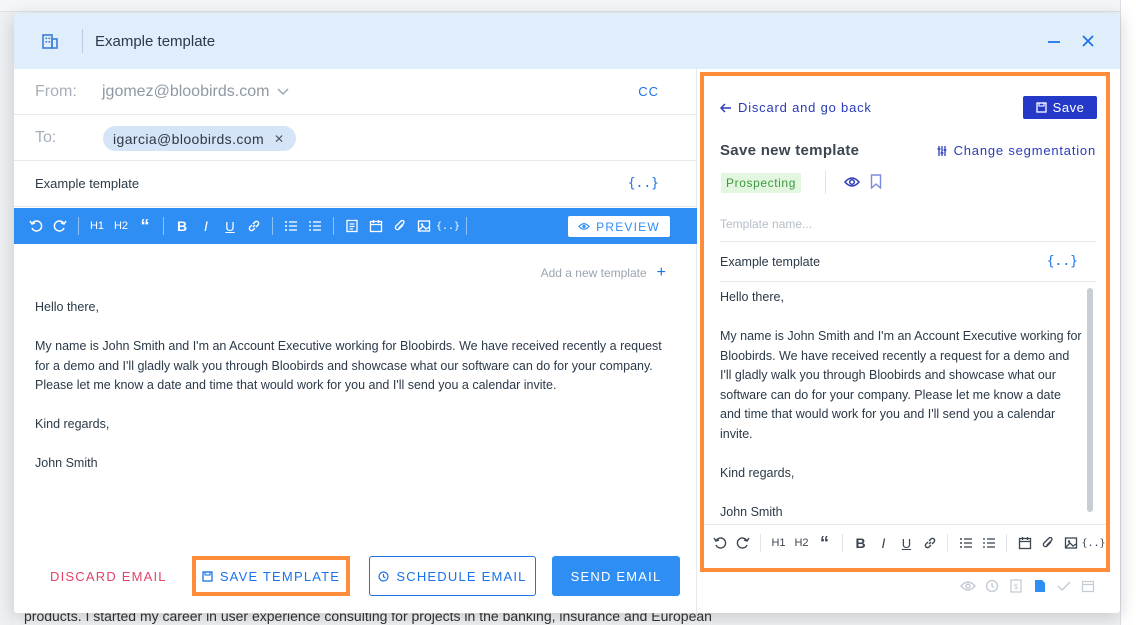 This screenshot has width=1136, height=625. What do you see at coordinates (56, 91) in the screenshot?
I see `from-label: From:` at bounding box center [56, 91].